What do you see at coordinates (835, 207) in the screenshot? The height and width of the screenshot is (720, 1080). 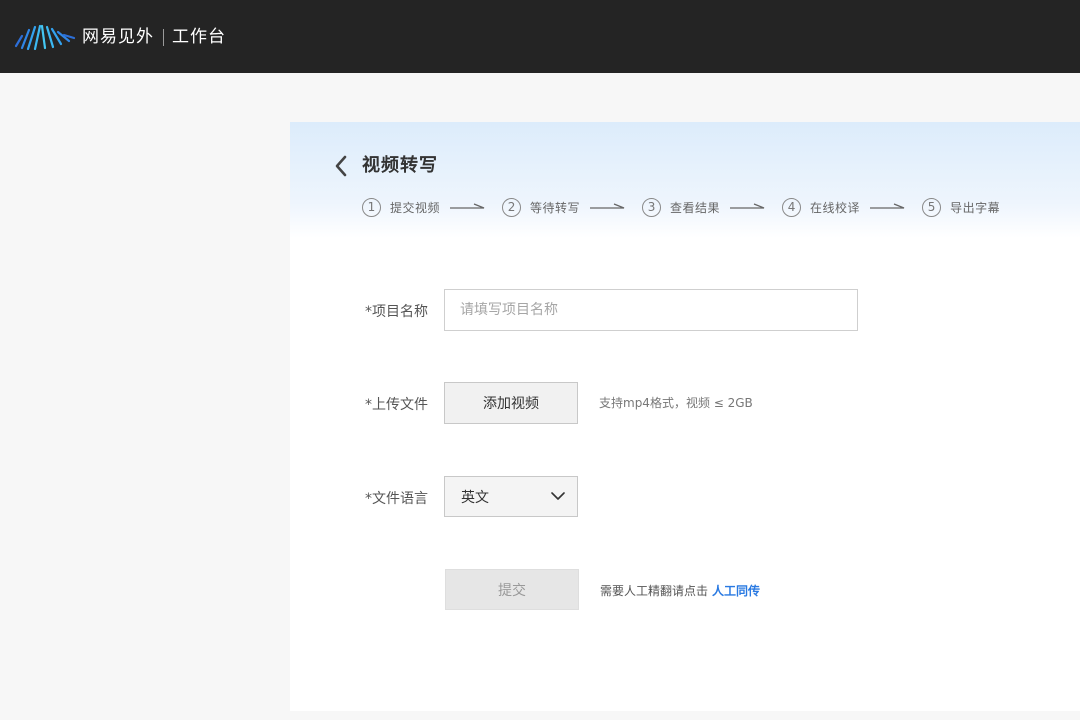 I see `step-label: 在线校译` at bounding box center [835, 207].